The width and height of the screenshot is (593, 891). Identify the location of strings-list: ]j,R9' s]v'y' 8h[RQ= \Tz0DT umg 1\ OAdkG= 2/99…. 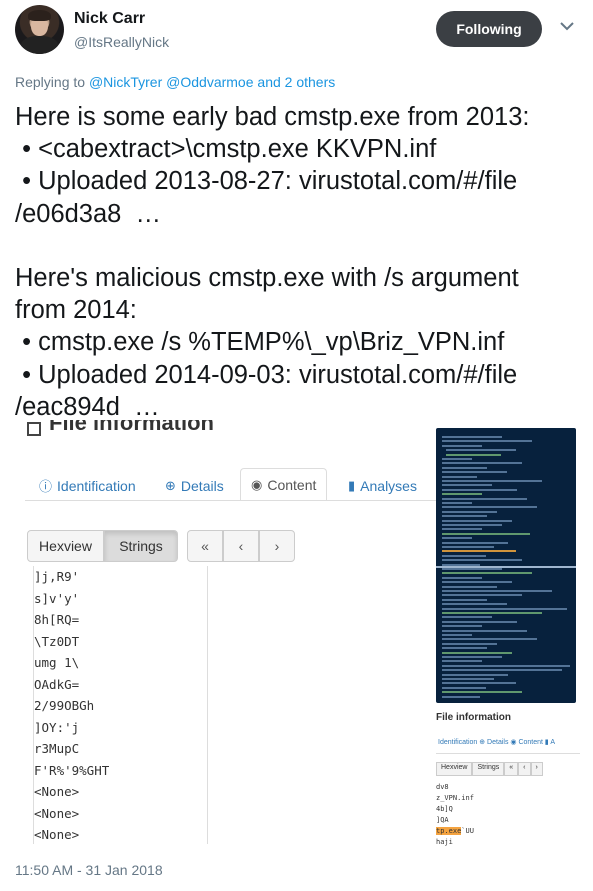
(120, 705).